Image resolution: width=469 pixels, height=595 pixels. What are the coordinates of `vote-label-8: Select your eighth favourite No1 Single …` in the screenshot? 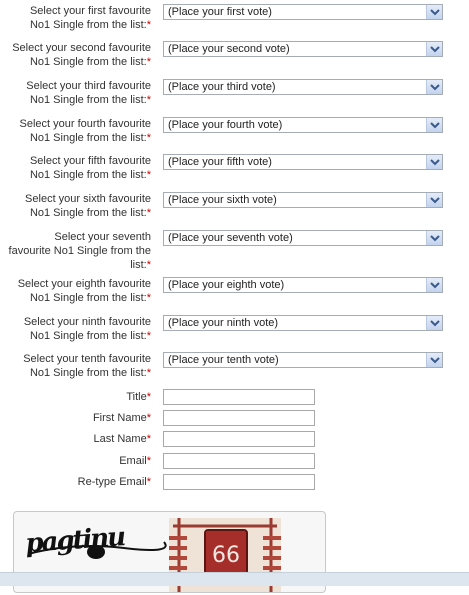 It's located at (84, 291).